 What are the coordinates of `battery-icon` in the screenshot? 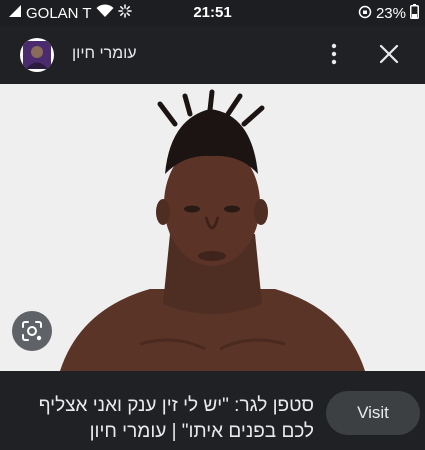 It's located at (414, 13).